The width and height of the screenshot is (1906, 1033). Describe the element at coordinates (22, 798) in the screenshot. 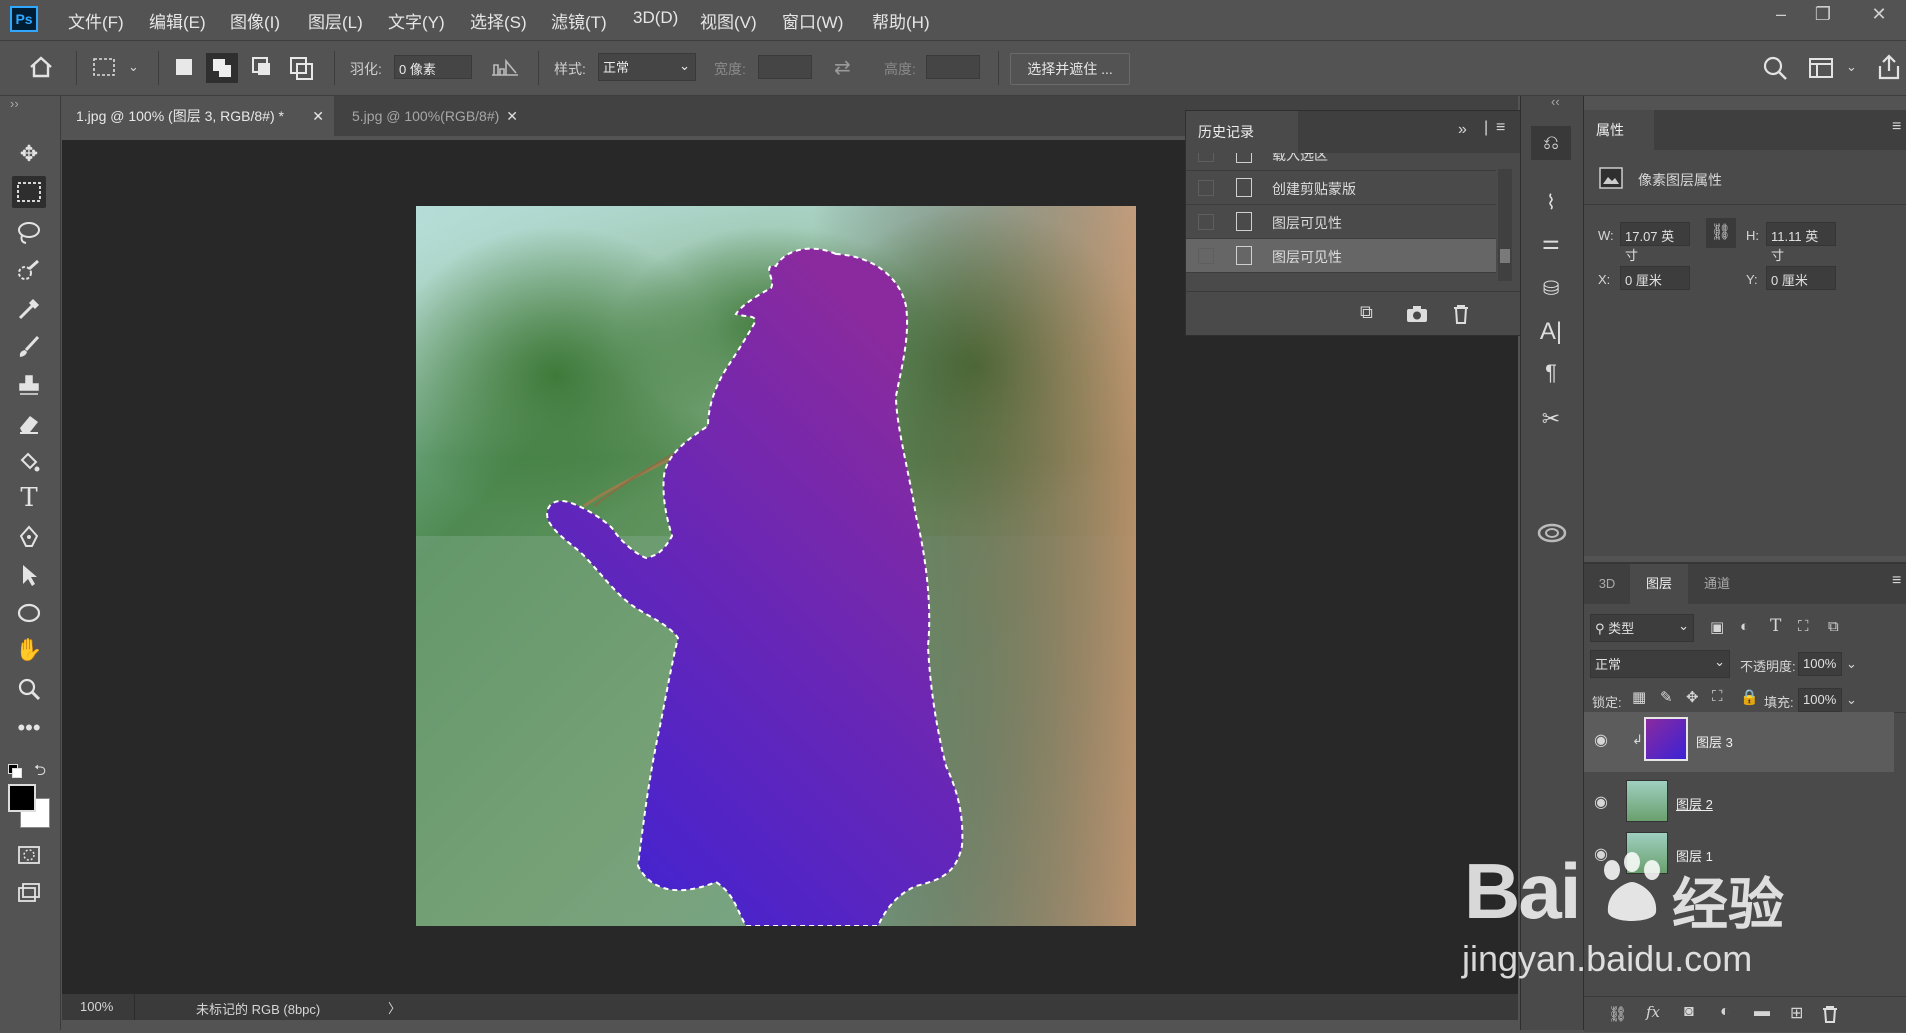

I see `foreground-color-swatch` at that location.